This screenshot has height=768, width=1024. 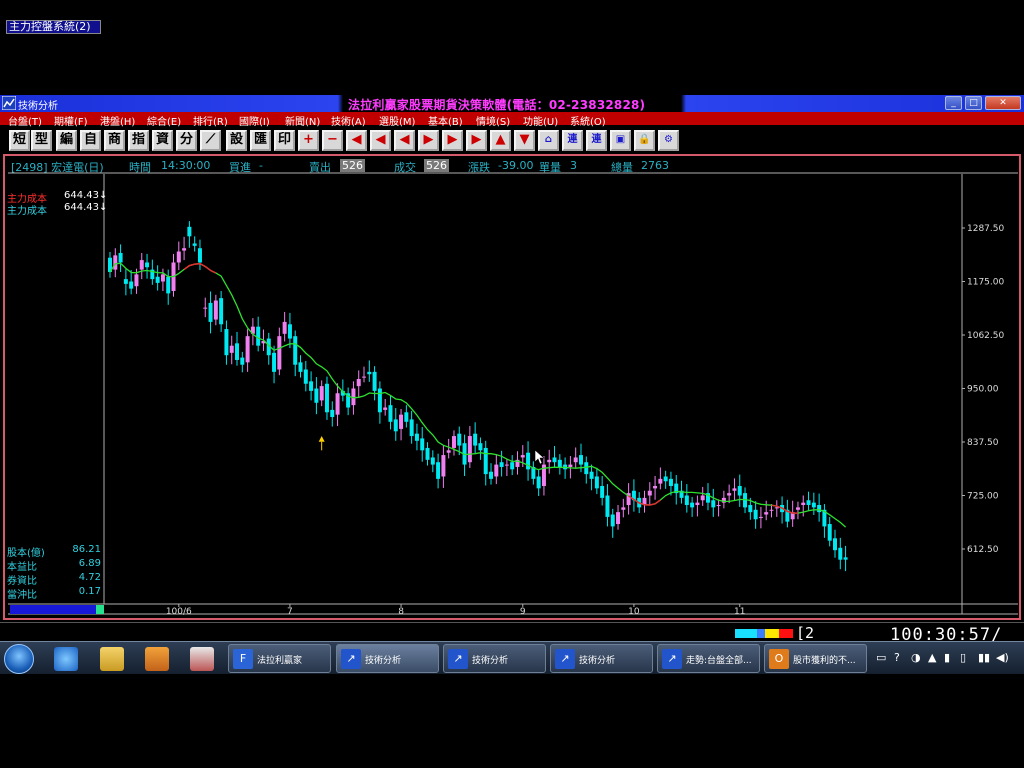 What do you see at coordinates (22, 595) in the screenshot?
I see `stat-label: 當沖比` at bounding box center [22, 595].